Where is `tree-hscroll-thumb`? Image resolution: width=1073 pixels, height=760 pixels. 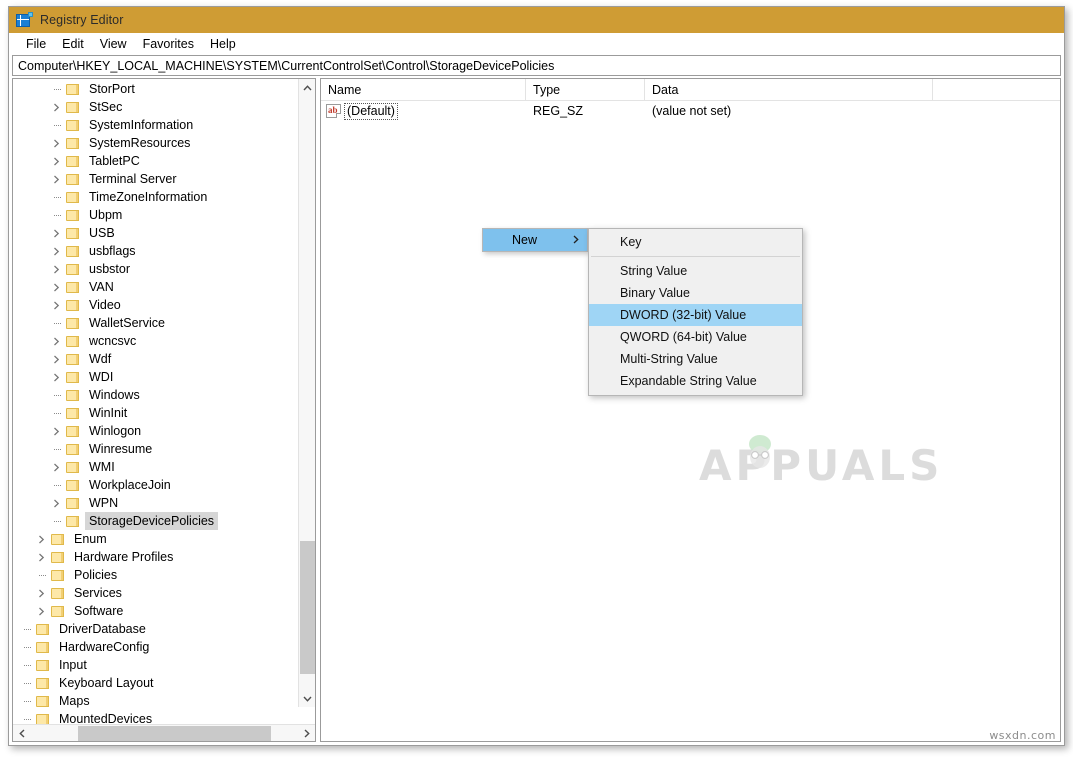 tree-hscroll-thumb is located at coordinates (174, 733).